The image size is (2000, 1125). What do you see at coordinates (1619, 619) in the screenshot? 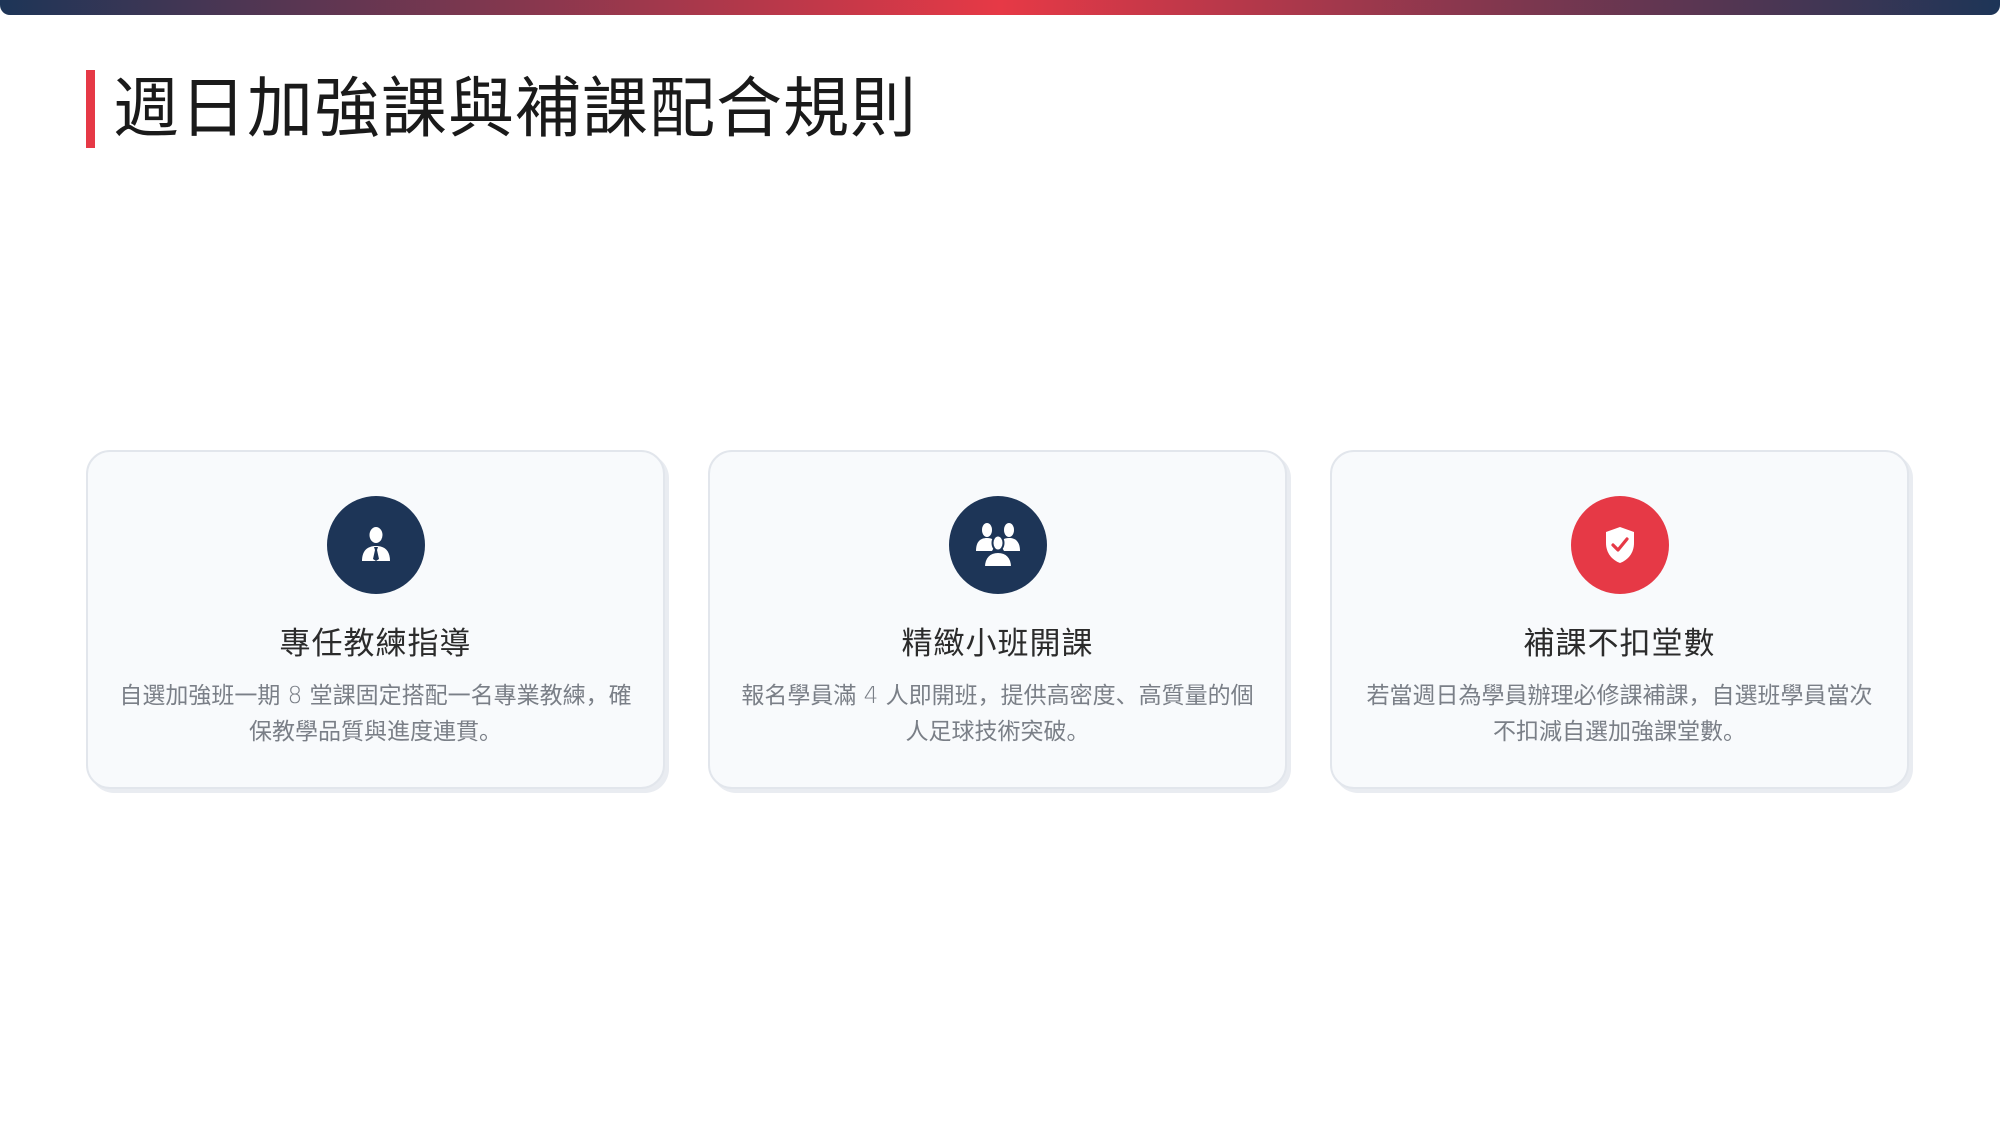
I see `card-makeup-no-deduct: 補課不扣堂數 若當週日為學員辦理必修課補課，自選班學員當次不扣減自選加強課堂數。` at bounding box center [1619, 619].